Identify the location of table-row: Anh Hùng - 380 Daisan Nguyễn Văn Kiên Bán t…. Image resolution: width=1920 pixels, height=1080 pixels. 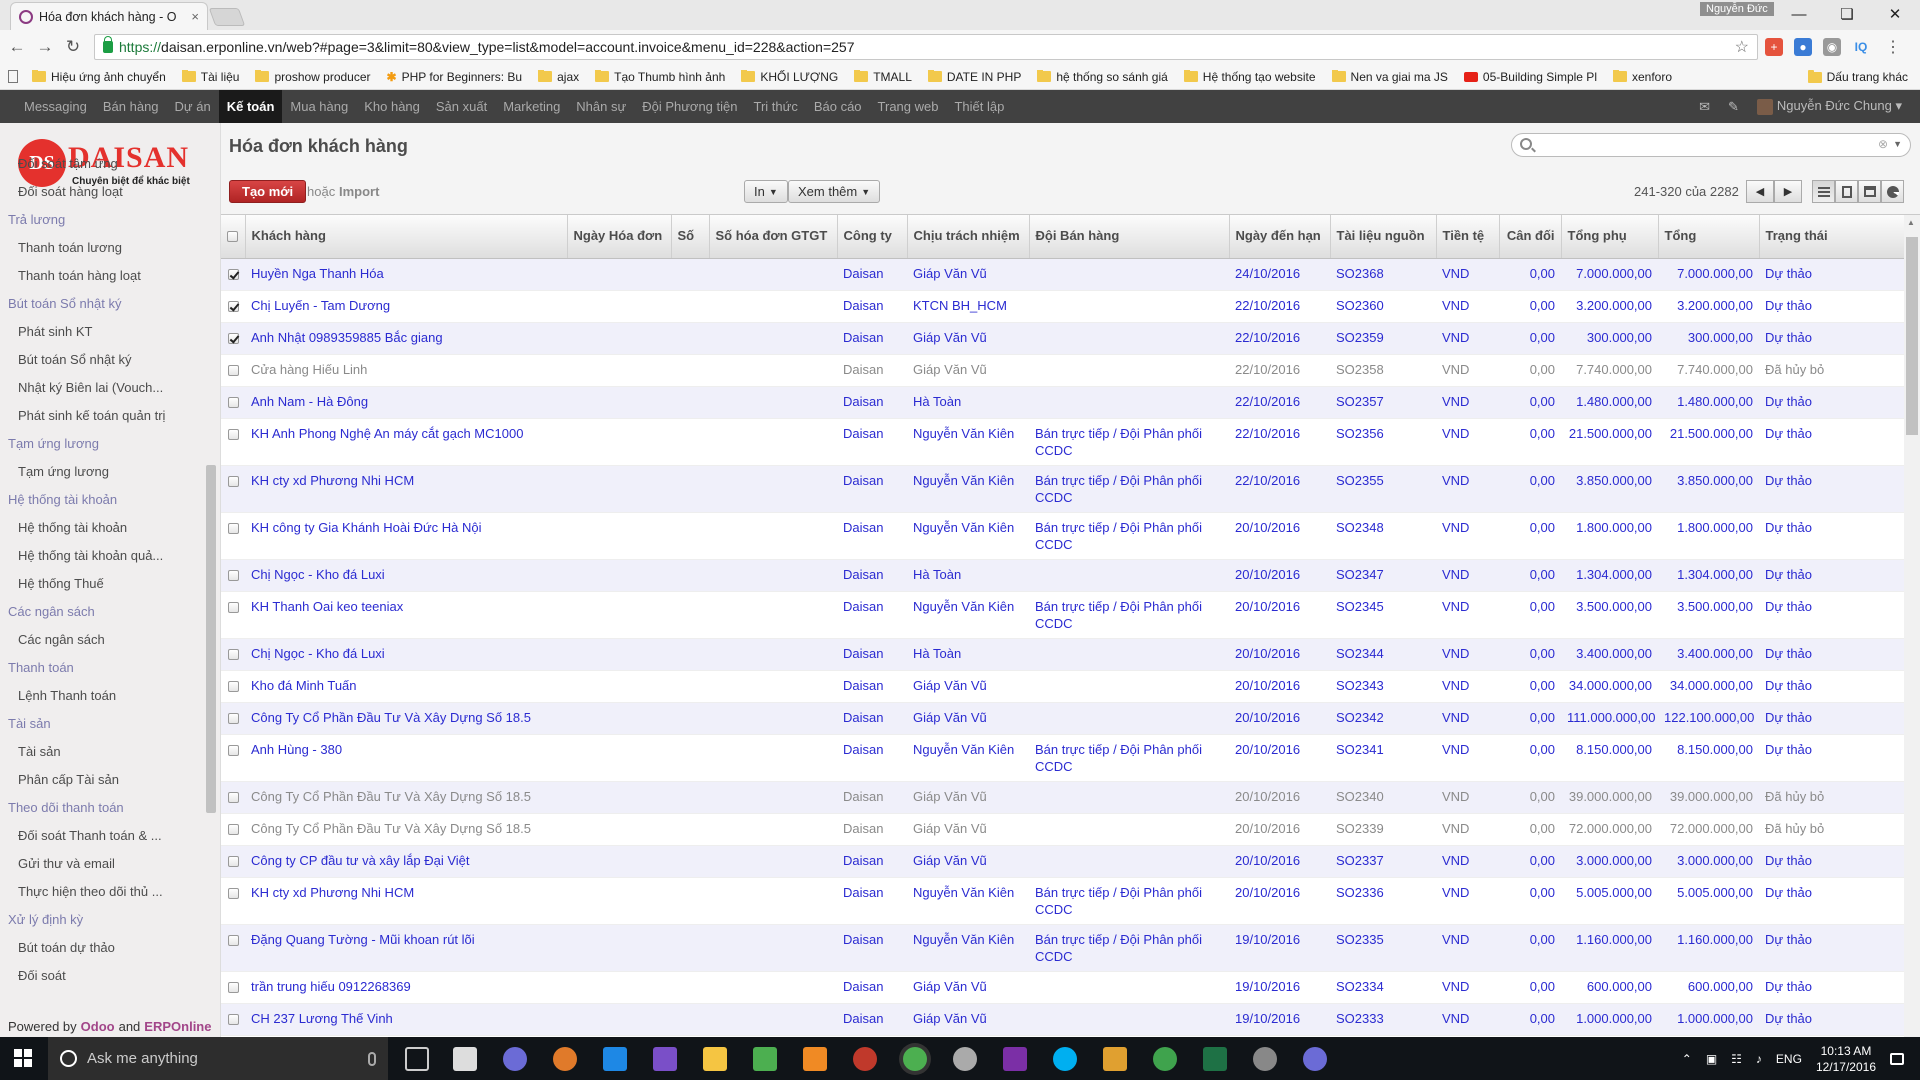
(1062, 758).